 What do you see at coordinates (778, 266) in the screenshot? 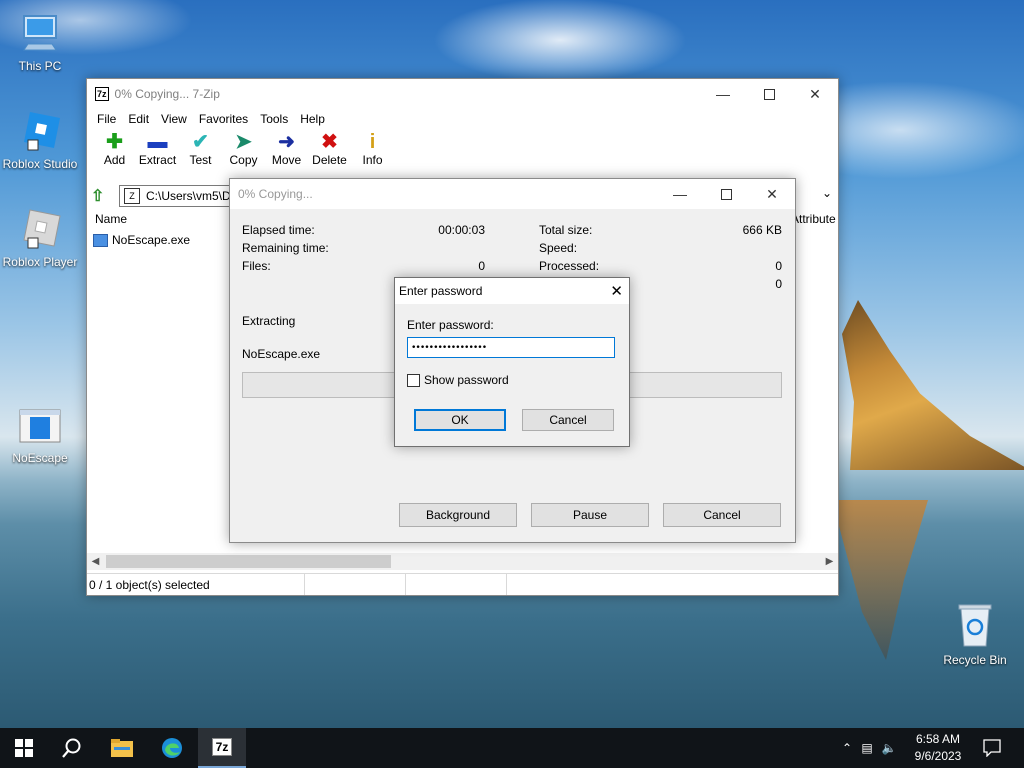
I see `processed-value: 0` at bounding box center [778, 266].